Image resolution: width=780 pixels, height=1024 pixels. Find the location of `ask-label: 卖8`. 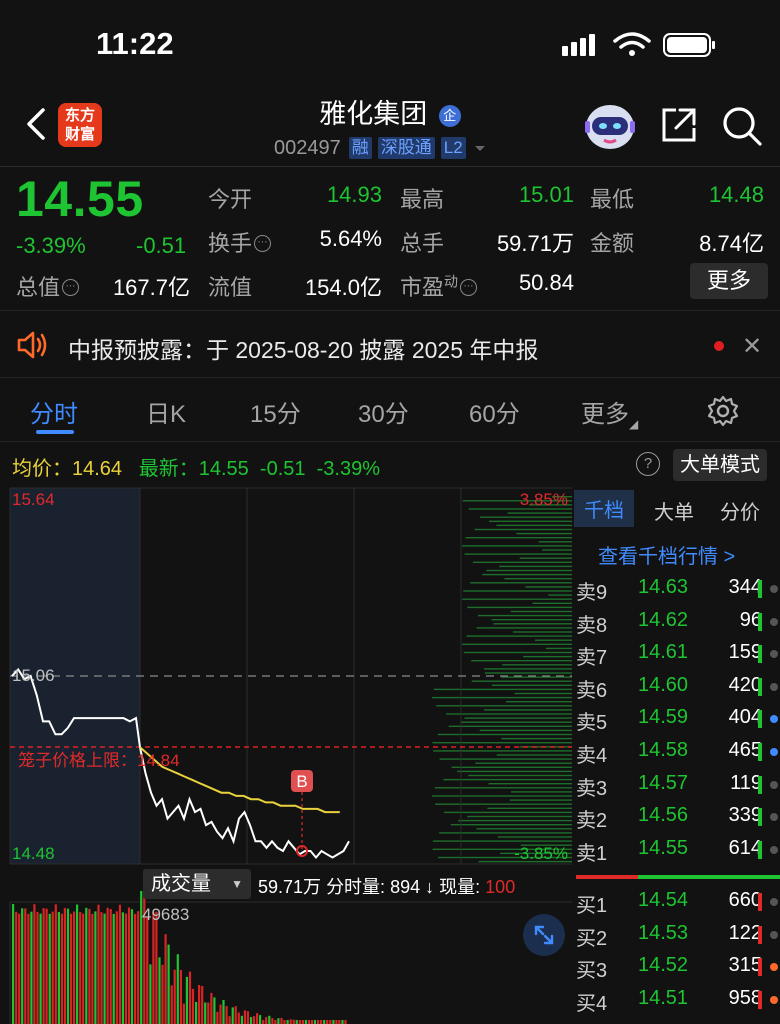

ask-label: 卖8 is located at coordinates (592, 625).